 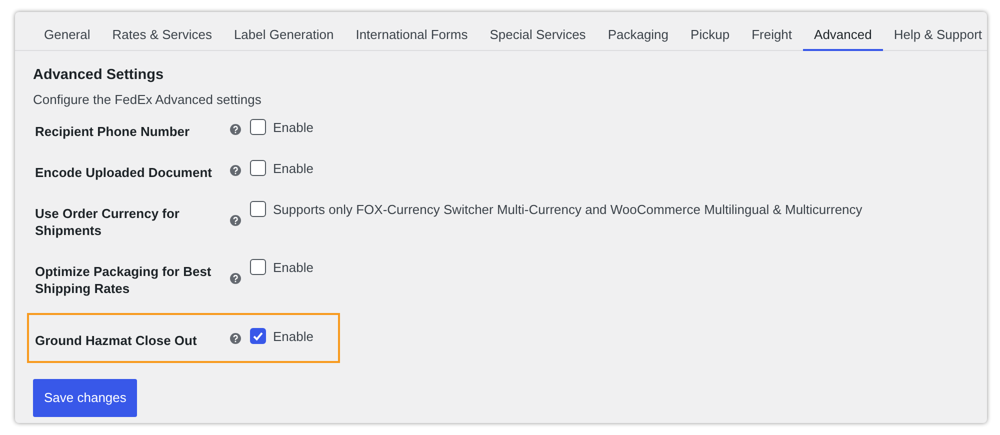 What do you see at coordinates (772, 31) in the screenshot?
I see `tab: Freight` at bounding box center [772, 31].